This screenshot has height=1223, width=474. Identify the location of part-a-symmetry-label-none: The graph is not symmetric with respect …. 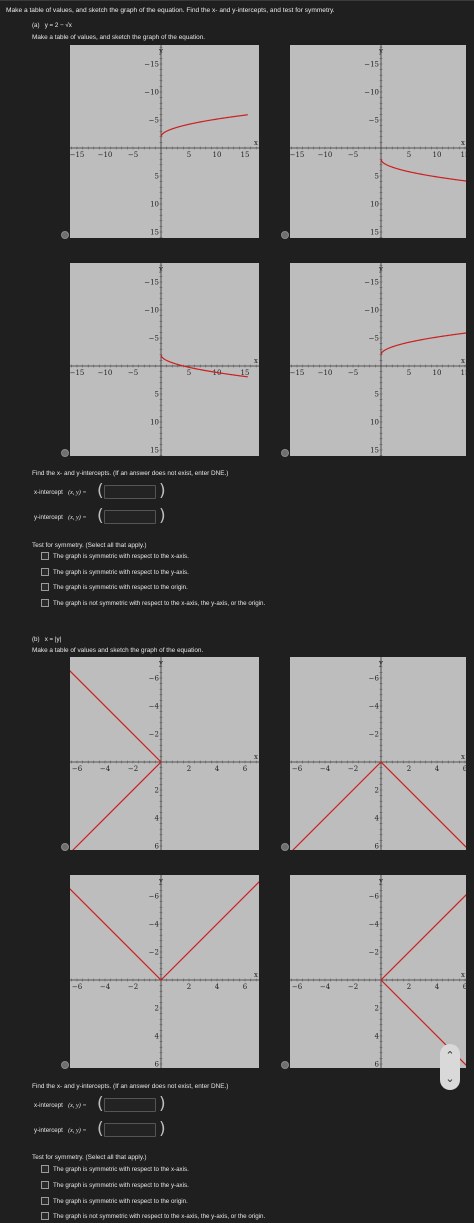
(159, 603).